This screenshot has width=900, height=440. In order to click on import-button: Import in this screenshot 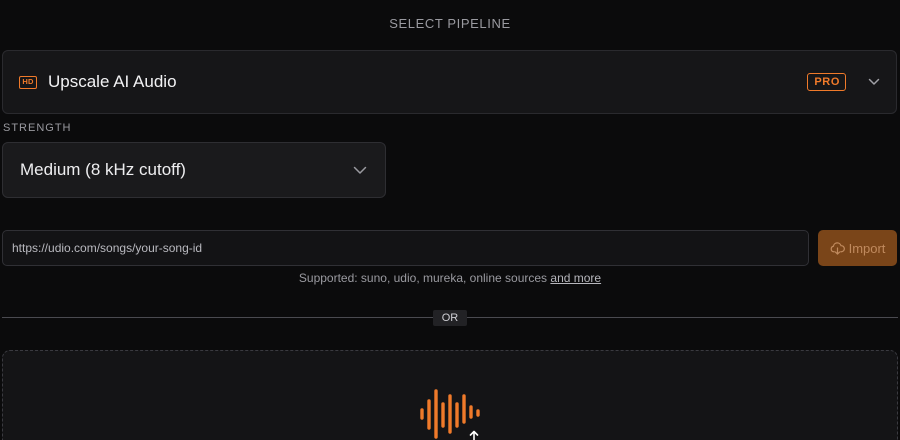, I will do `click(857, 248)`.